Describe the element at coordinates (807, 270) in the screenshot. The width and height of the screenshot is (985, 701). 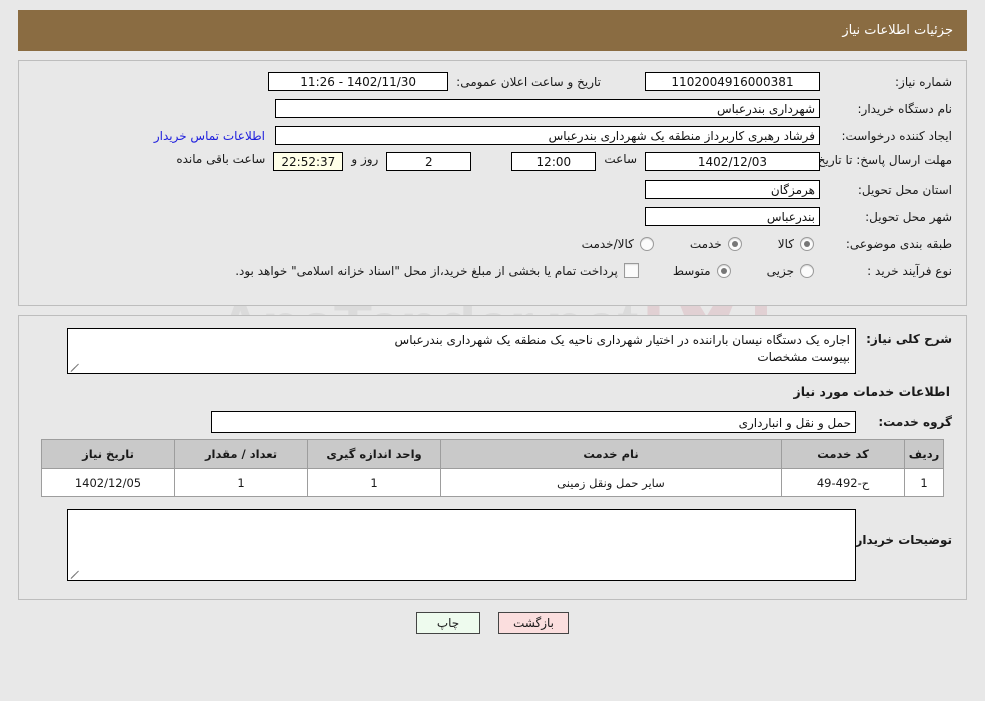
I see `radio-purchase-jozii` at that location.